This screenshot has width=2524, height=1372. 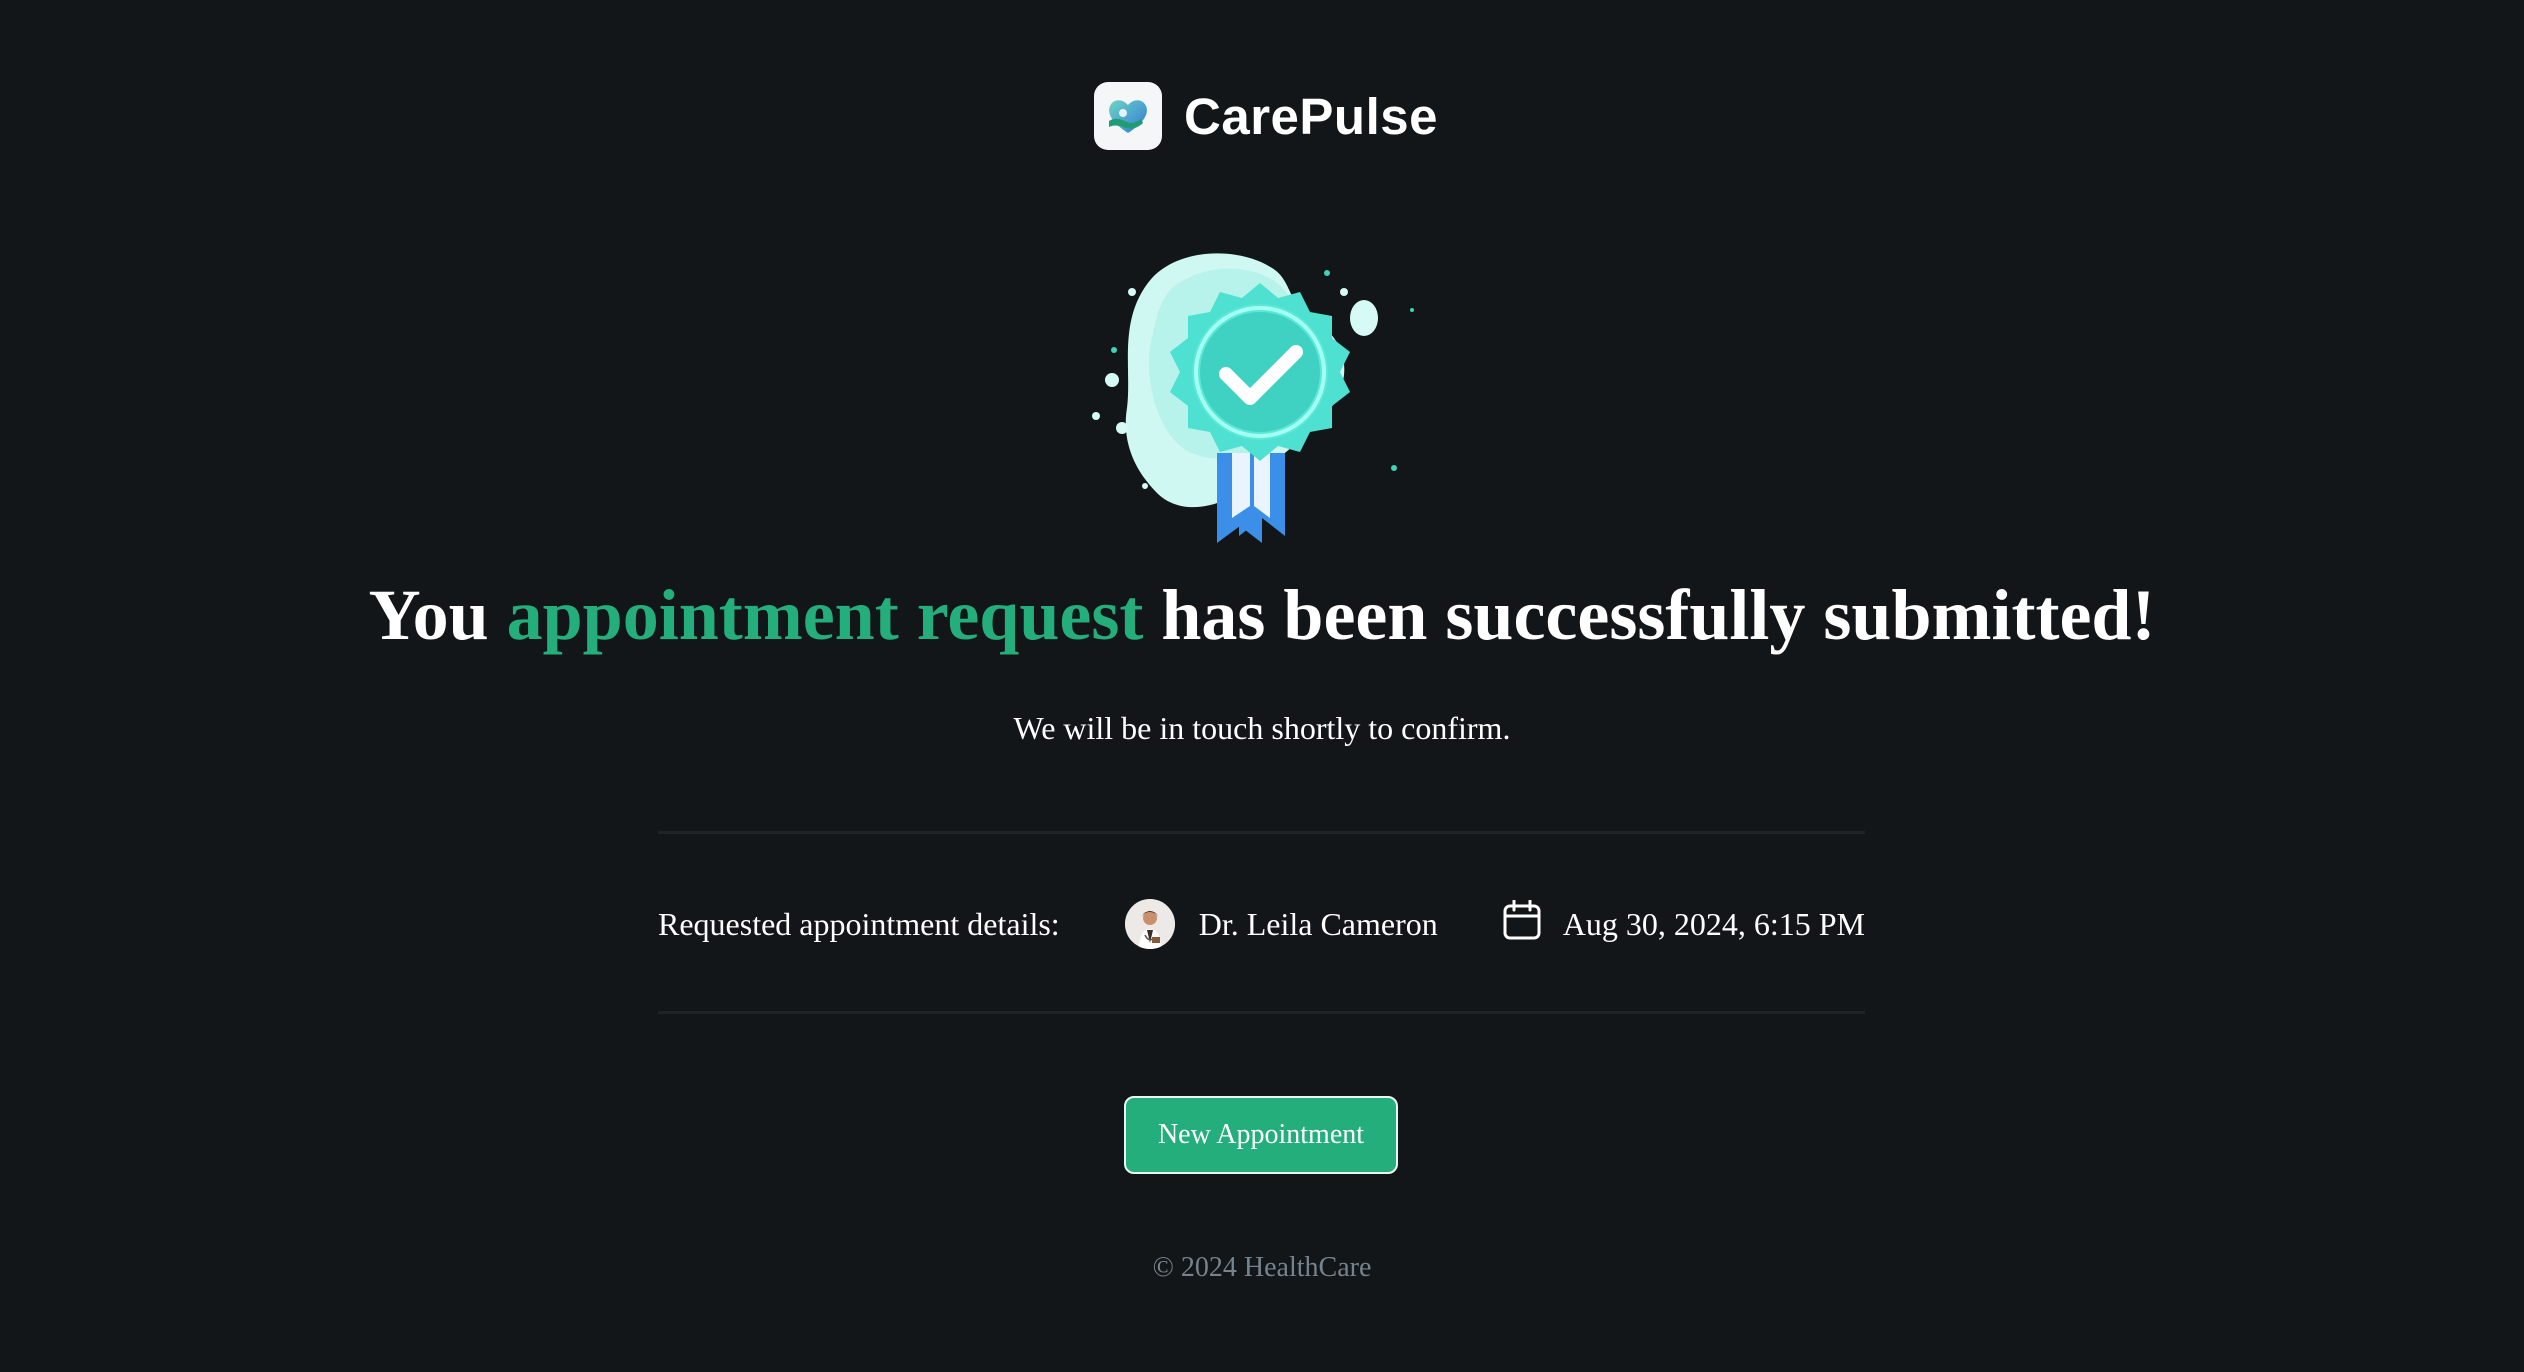 What do you see at coordinates (1262, 1267) in the screenshot?
I see `footer-copyright: © 2024 HealthCare` at bounding box center [1262, 1267].